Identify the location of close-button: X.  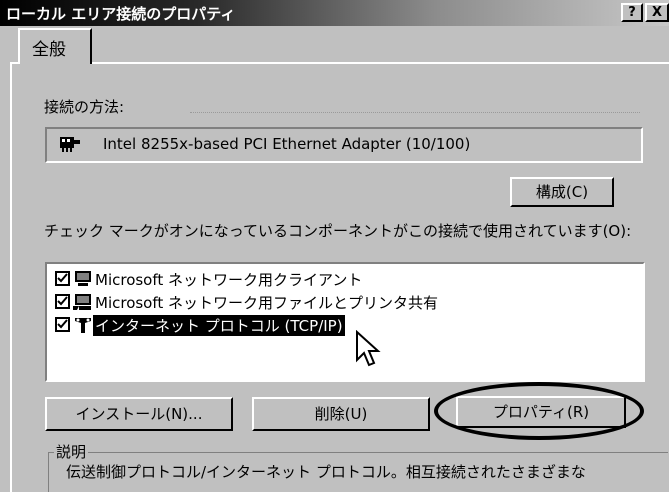
(657, 12).